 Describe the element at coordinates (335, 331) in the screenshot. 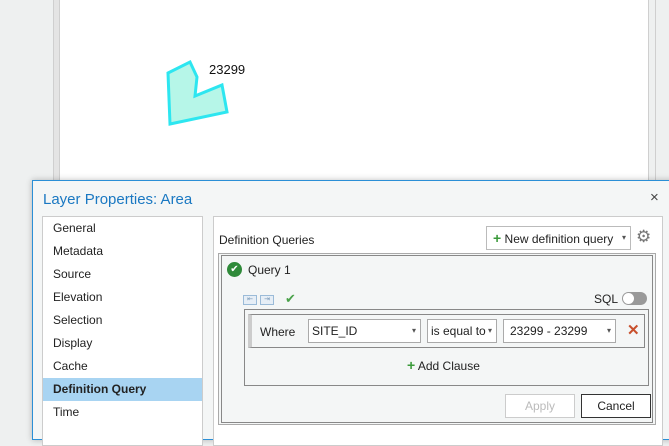

I see `field-value: SITE_ID` at that location.